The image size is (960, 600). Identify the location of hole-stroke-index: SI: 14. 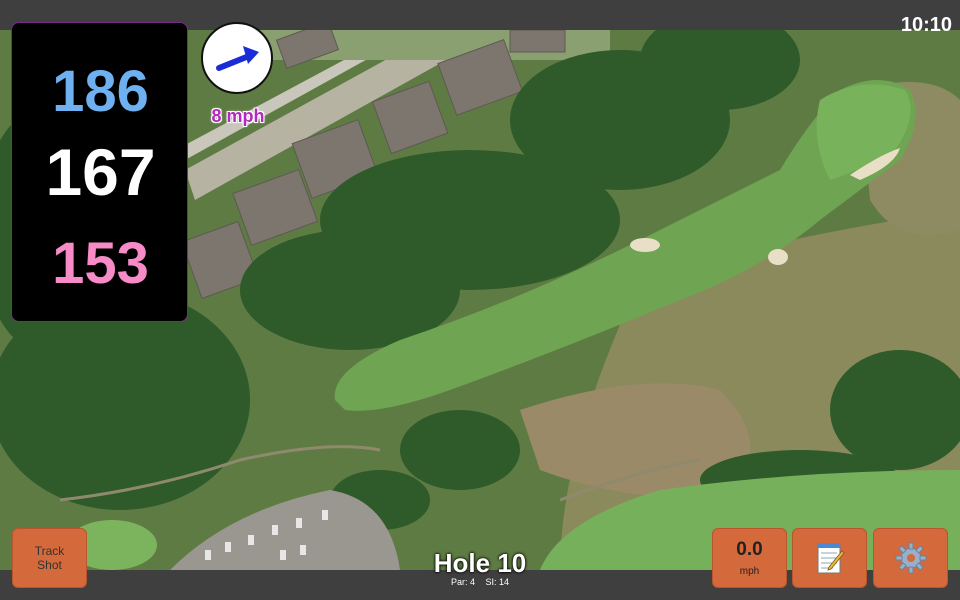
(497, 582).